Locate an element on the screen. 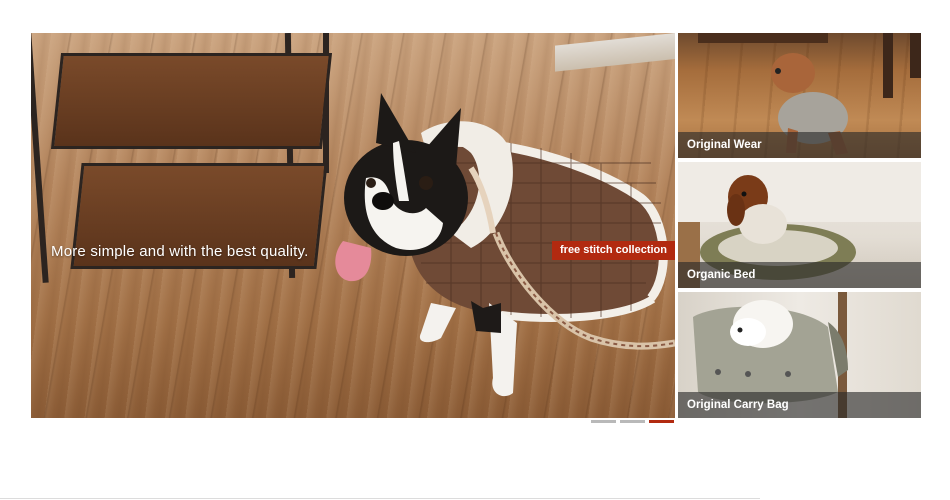 The width and height of the screenshot is (950, 500). thumbnail-caption: Organic Bed is located at coordinates (799, 275).